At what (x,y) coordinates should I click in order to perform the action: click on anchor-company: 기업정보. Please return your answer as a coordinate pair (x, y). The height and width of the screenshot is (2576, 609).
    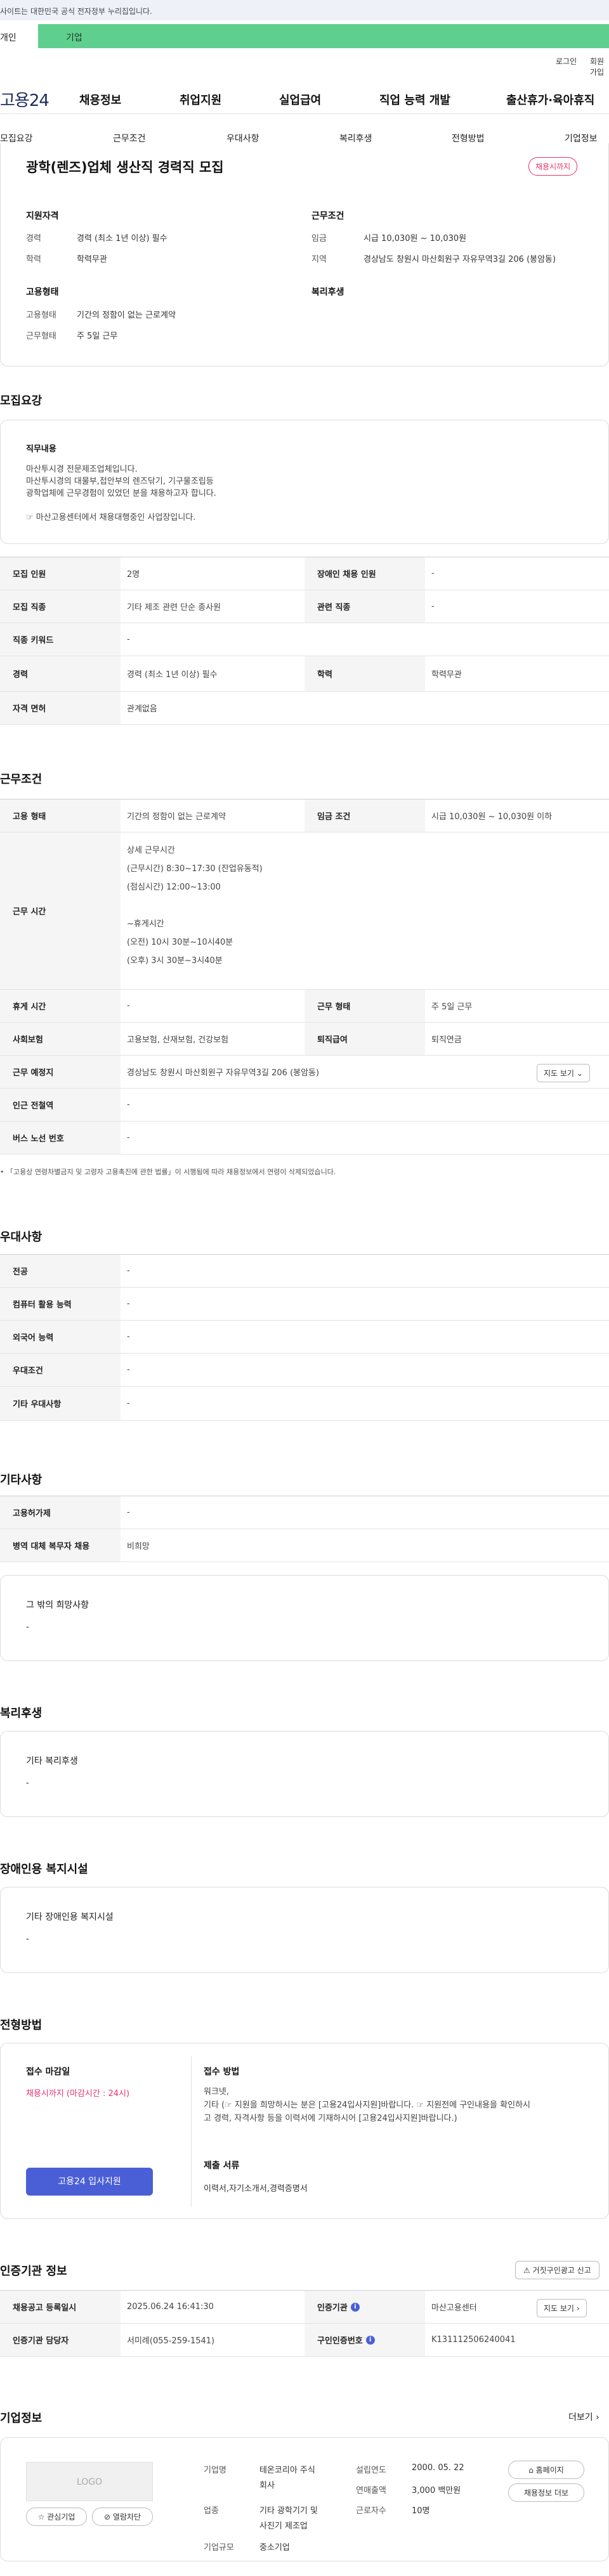
    Looking at the image, I should click on (582, 138).